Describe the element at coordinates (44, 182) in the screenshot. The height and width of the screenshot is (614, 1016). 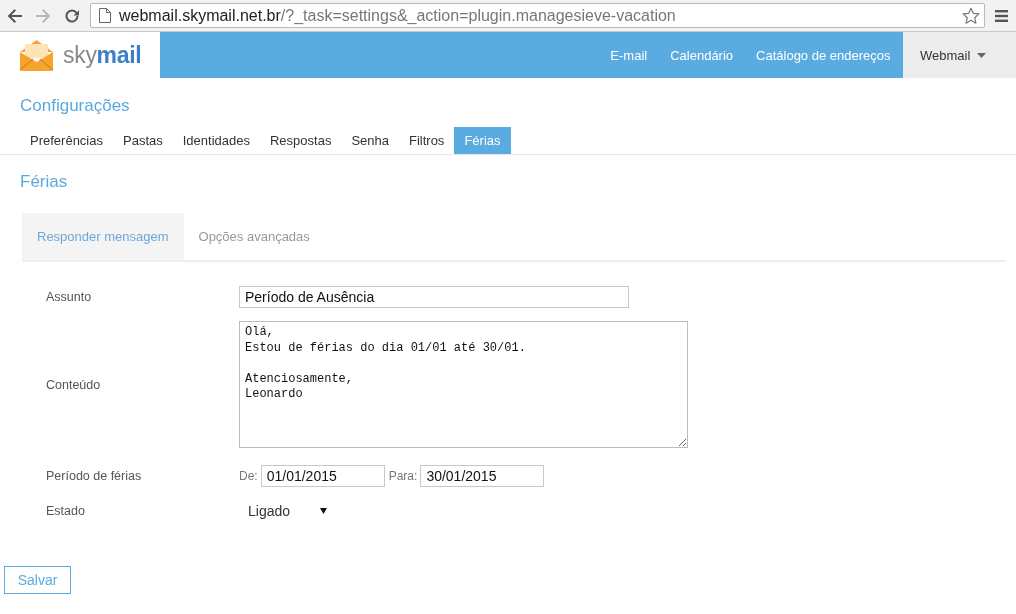
I see `section-title: Férias` at that location.